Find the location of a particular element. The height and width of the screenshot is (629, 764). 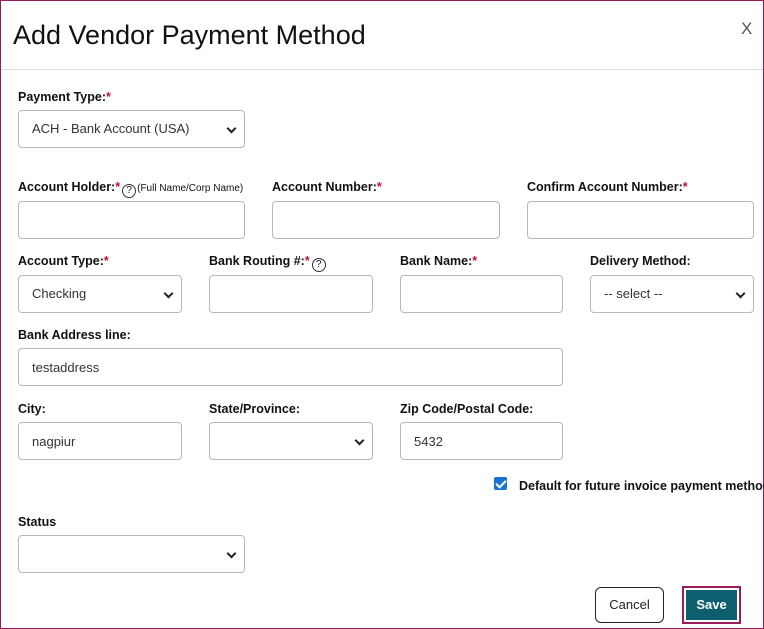

delivery-method-select: -- select -- is located at coordinates (672, 294).